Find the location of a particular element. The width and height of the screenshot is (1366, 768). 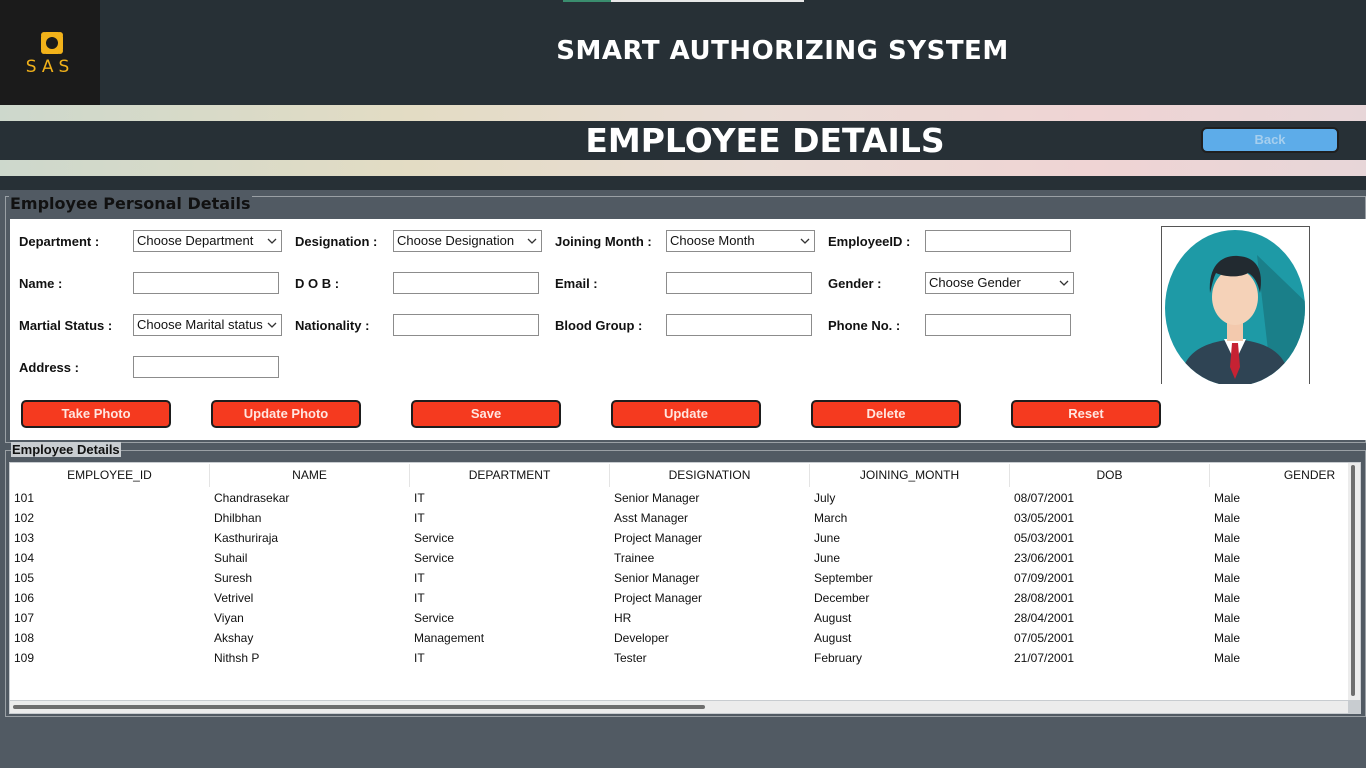

department-select: Choose Department is located at coordinates (207, 241).